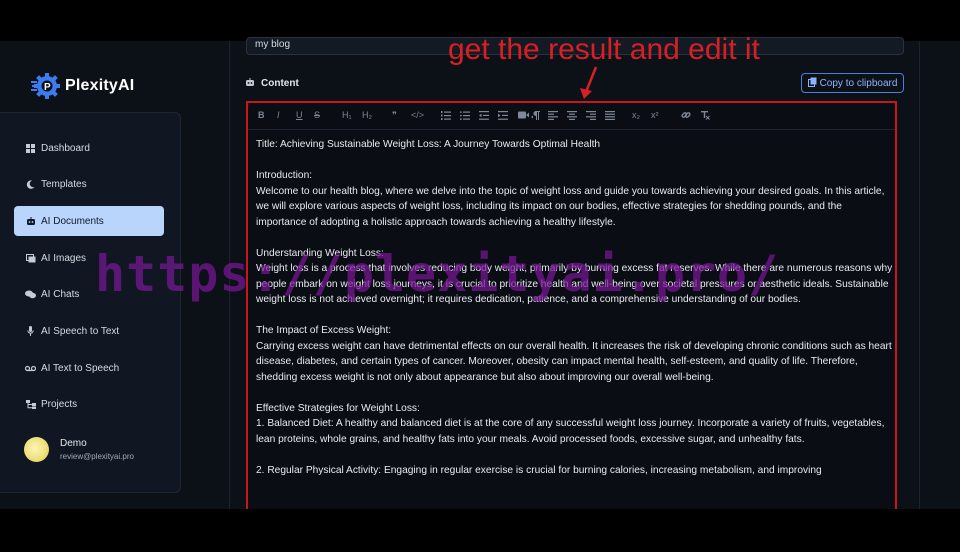  I want to click on align-justify-icon, so click(610, 115).